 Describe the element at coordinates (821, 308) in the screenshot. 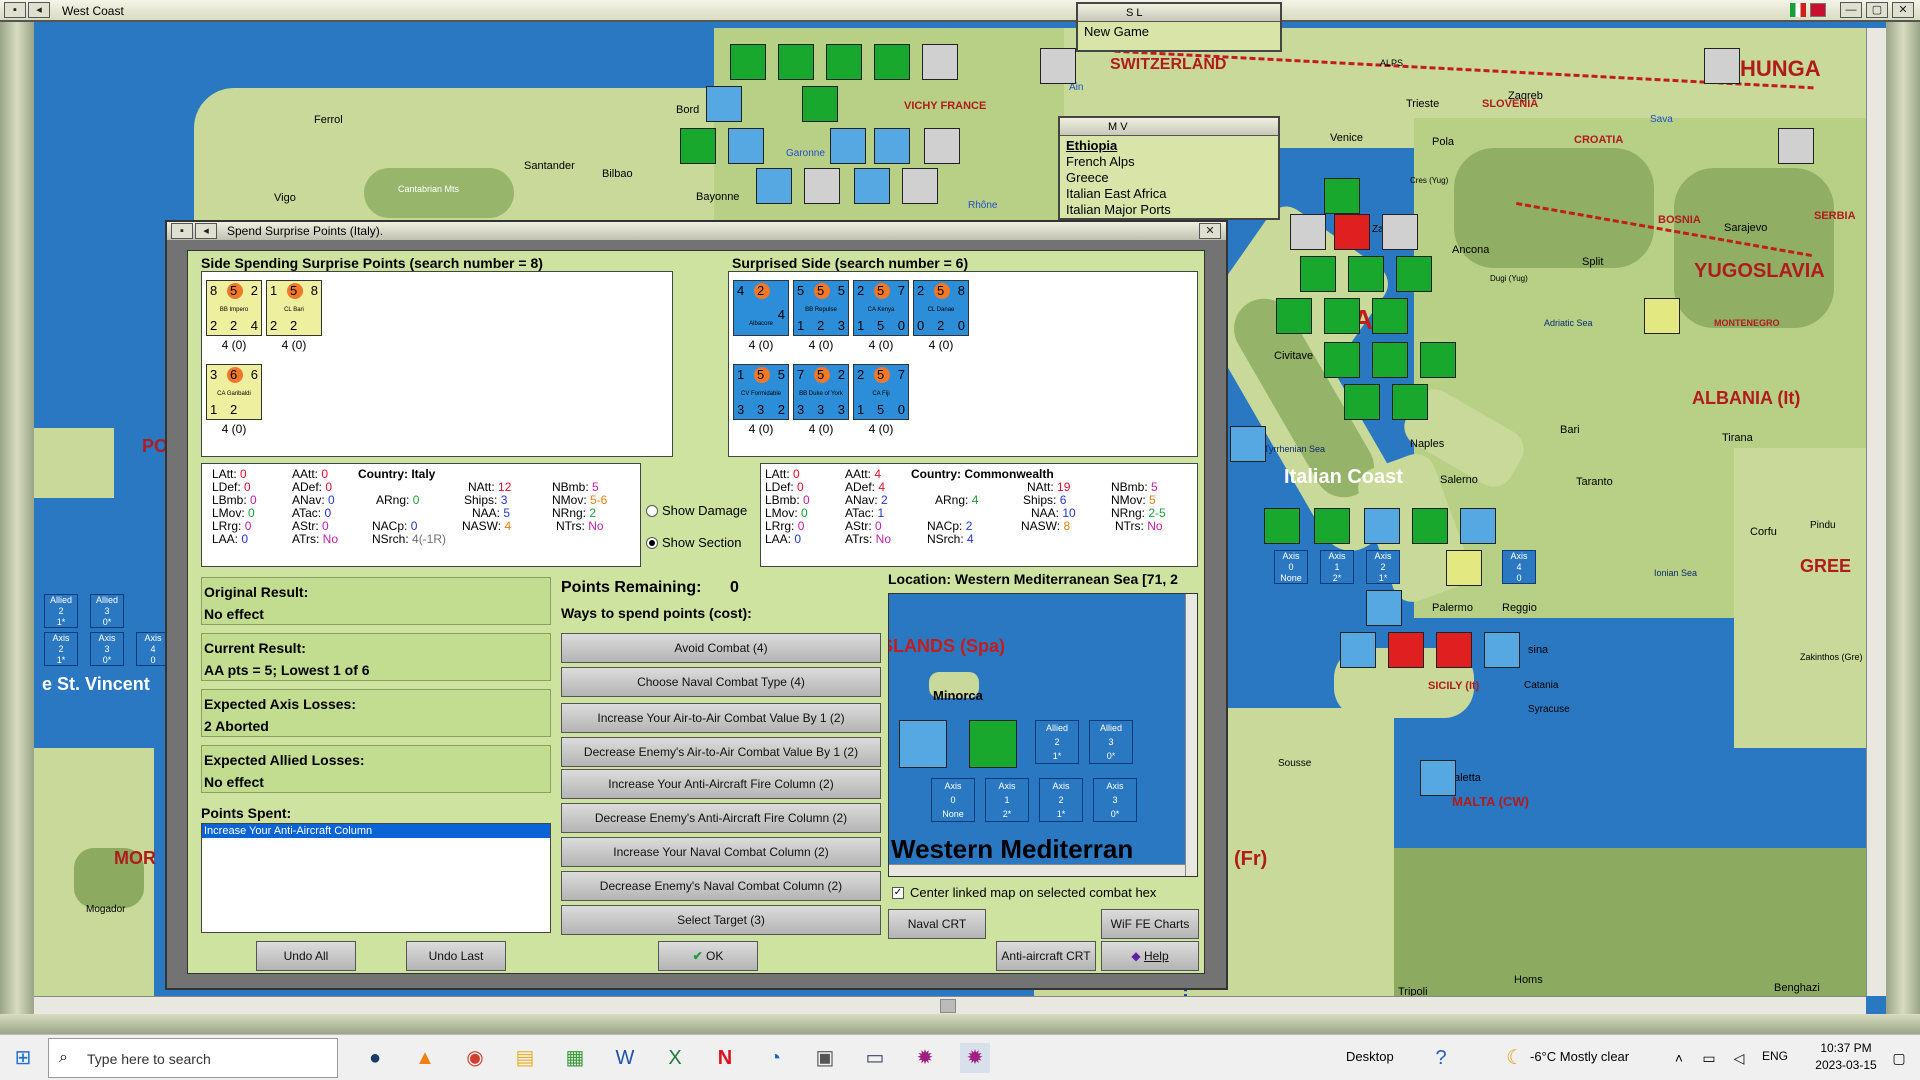

I see `ship-counter: 555 BB Repulse 123` at that location.